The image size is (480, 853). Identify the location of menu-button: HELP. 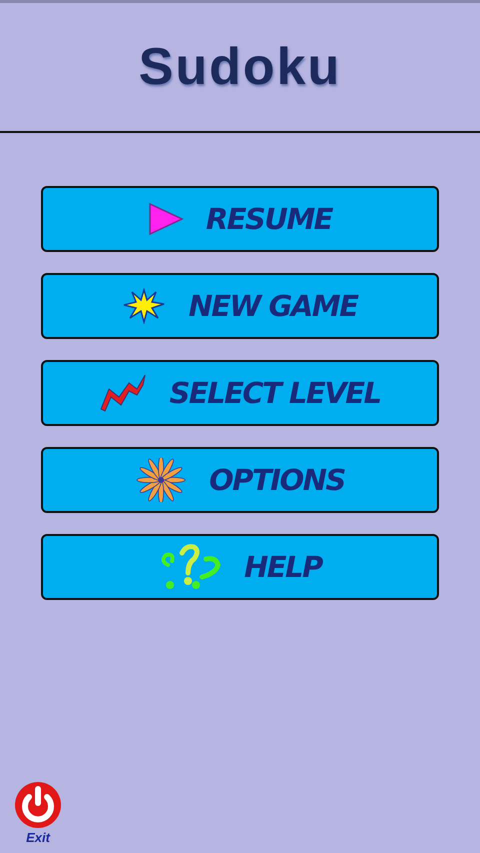
(240, 567).